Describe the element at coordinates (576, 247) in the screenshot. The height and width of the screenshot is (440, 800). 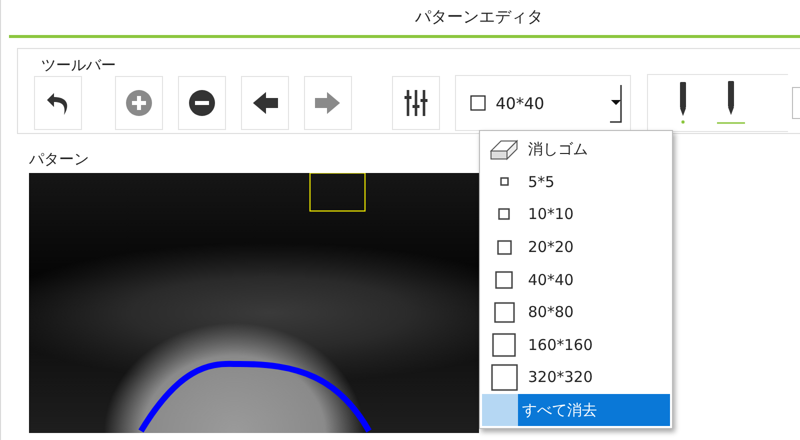
I see `dropdown-item: 20*20` at that location.